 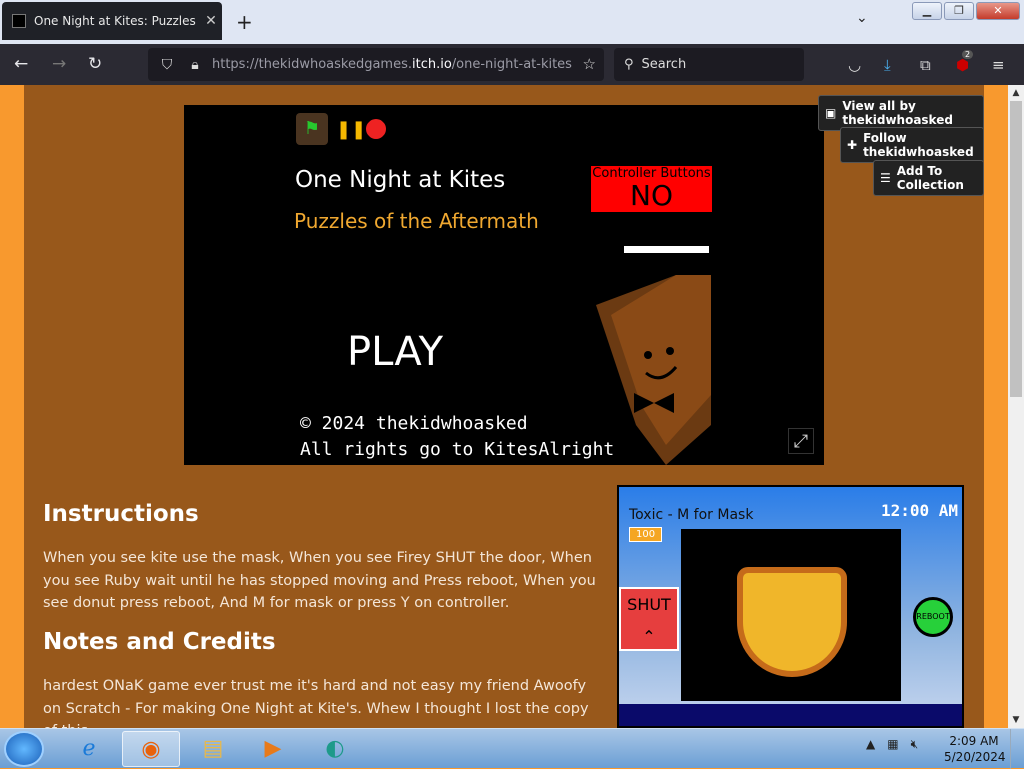 I want to click on copyright-text: © 2024 thekidwhoasked, so click(x=414, y=423).